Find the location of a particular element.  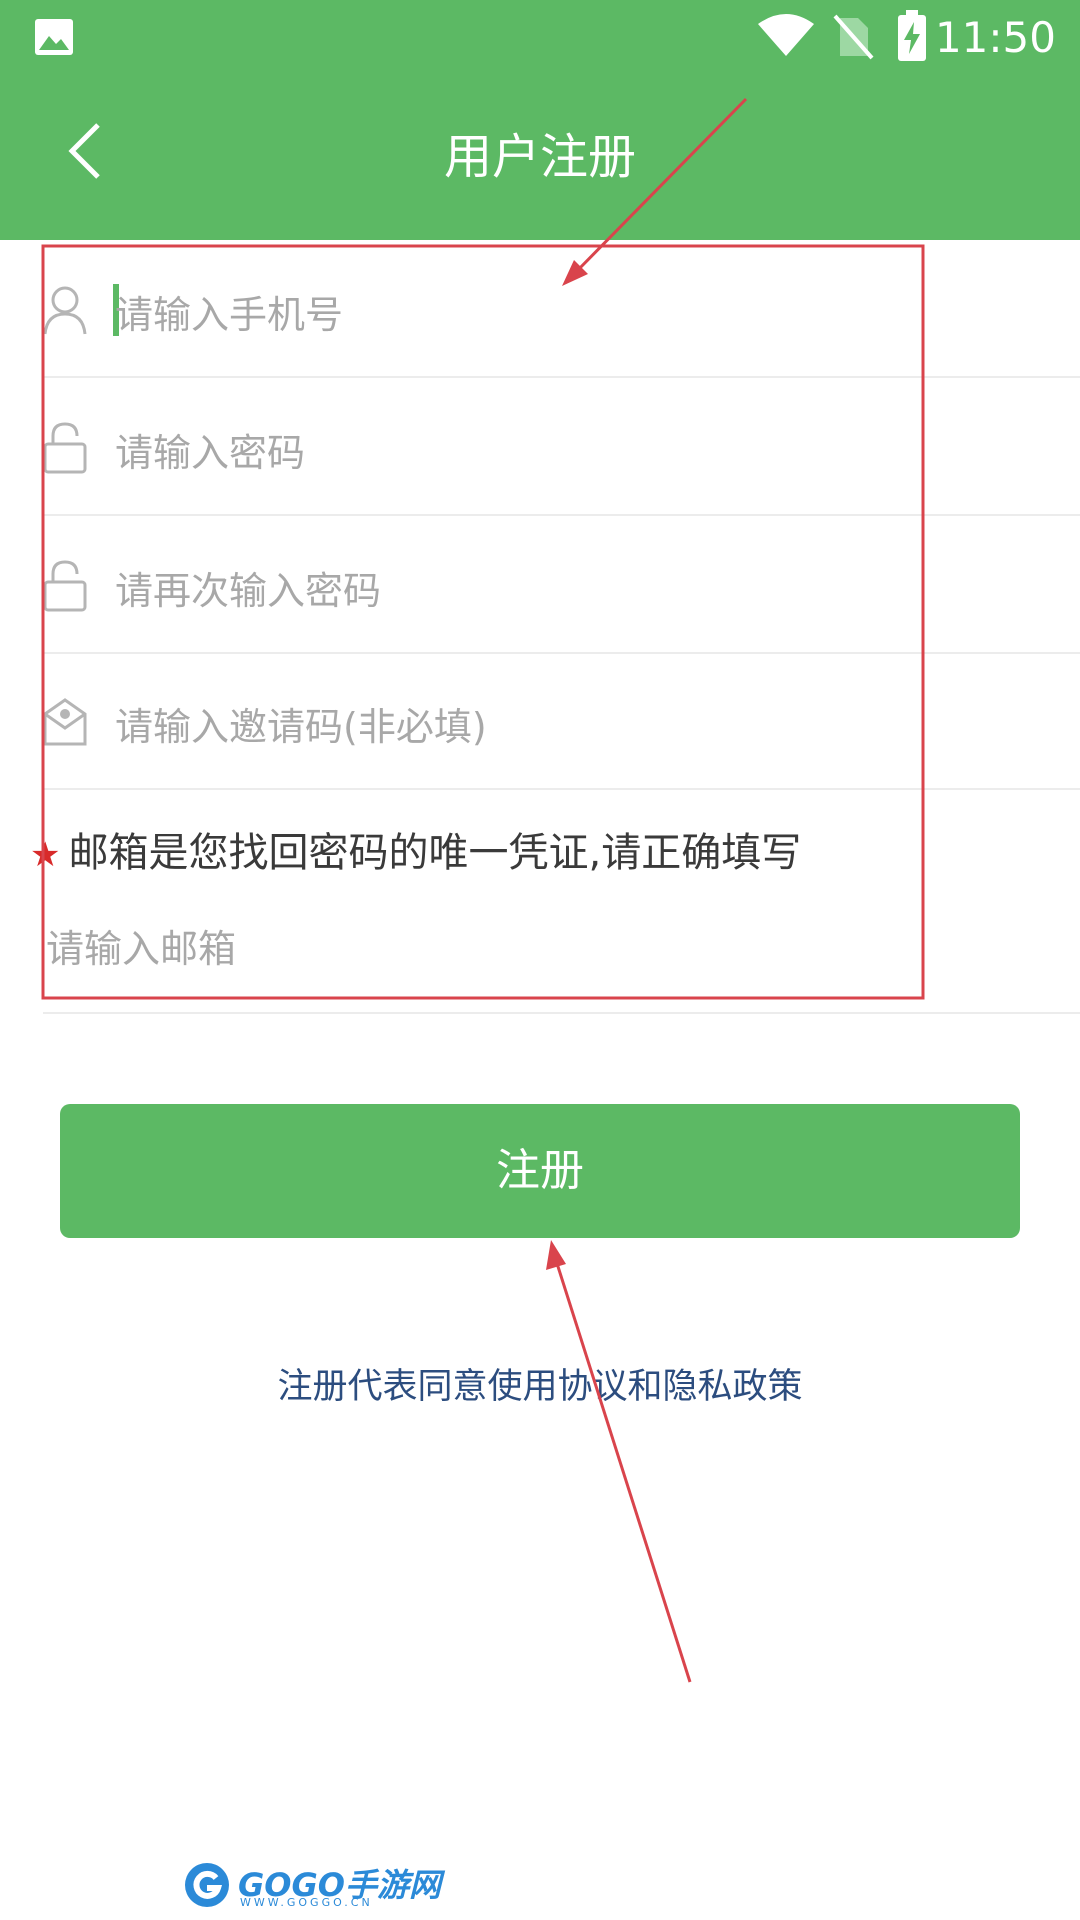

status-bar: 11:50 is located at coordinates (540, 37).